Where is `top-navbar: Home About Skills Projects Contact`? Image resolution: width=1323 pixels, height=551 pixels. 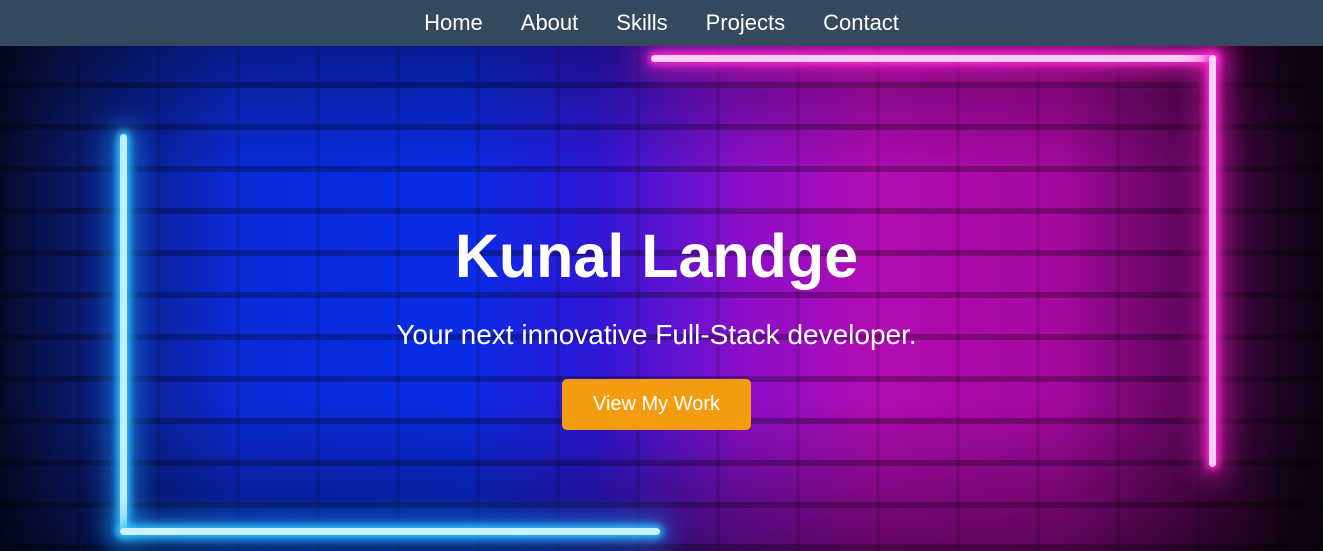 top-navbar: Home About Skills Projects Contact is located at coordinates (661, 23).